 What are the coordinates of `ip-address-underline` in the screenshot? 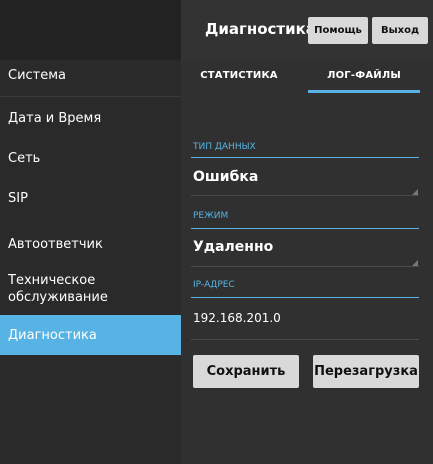 It's located at (305, 297).